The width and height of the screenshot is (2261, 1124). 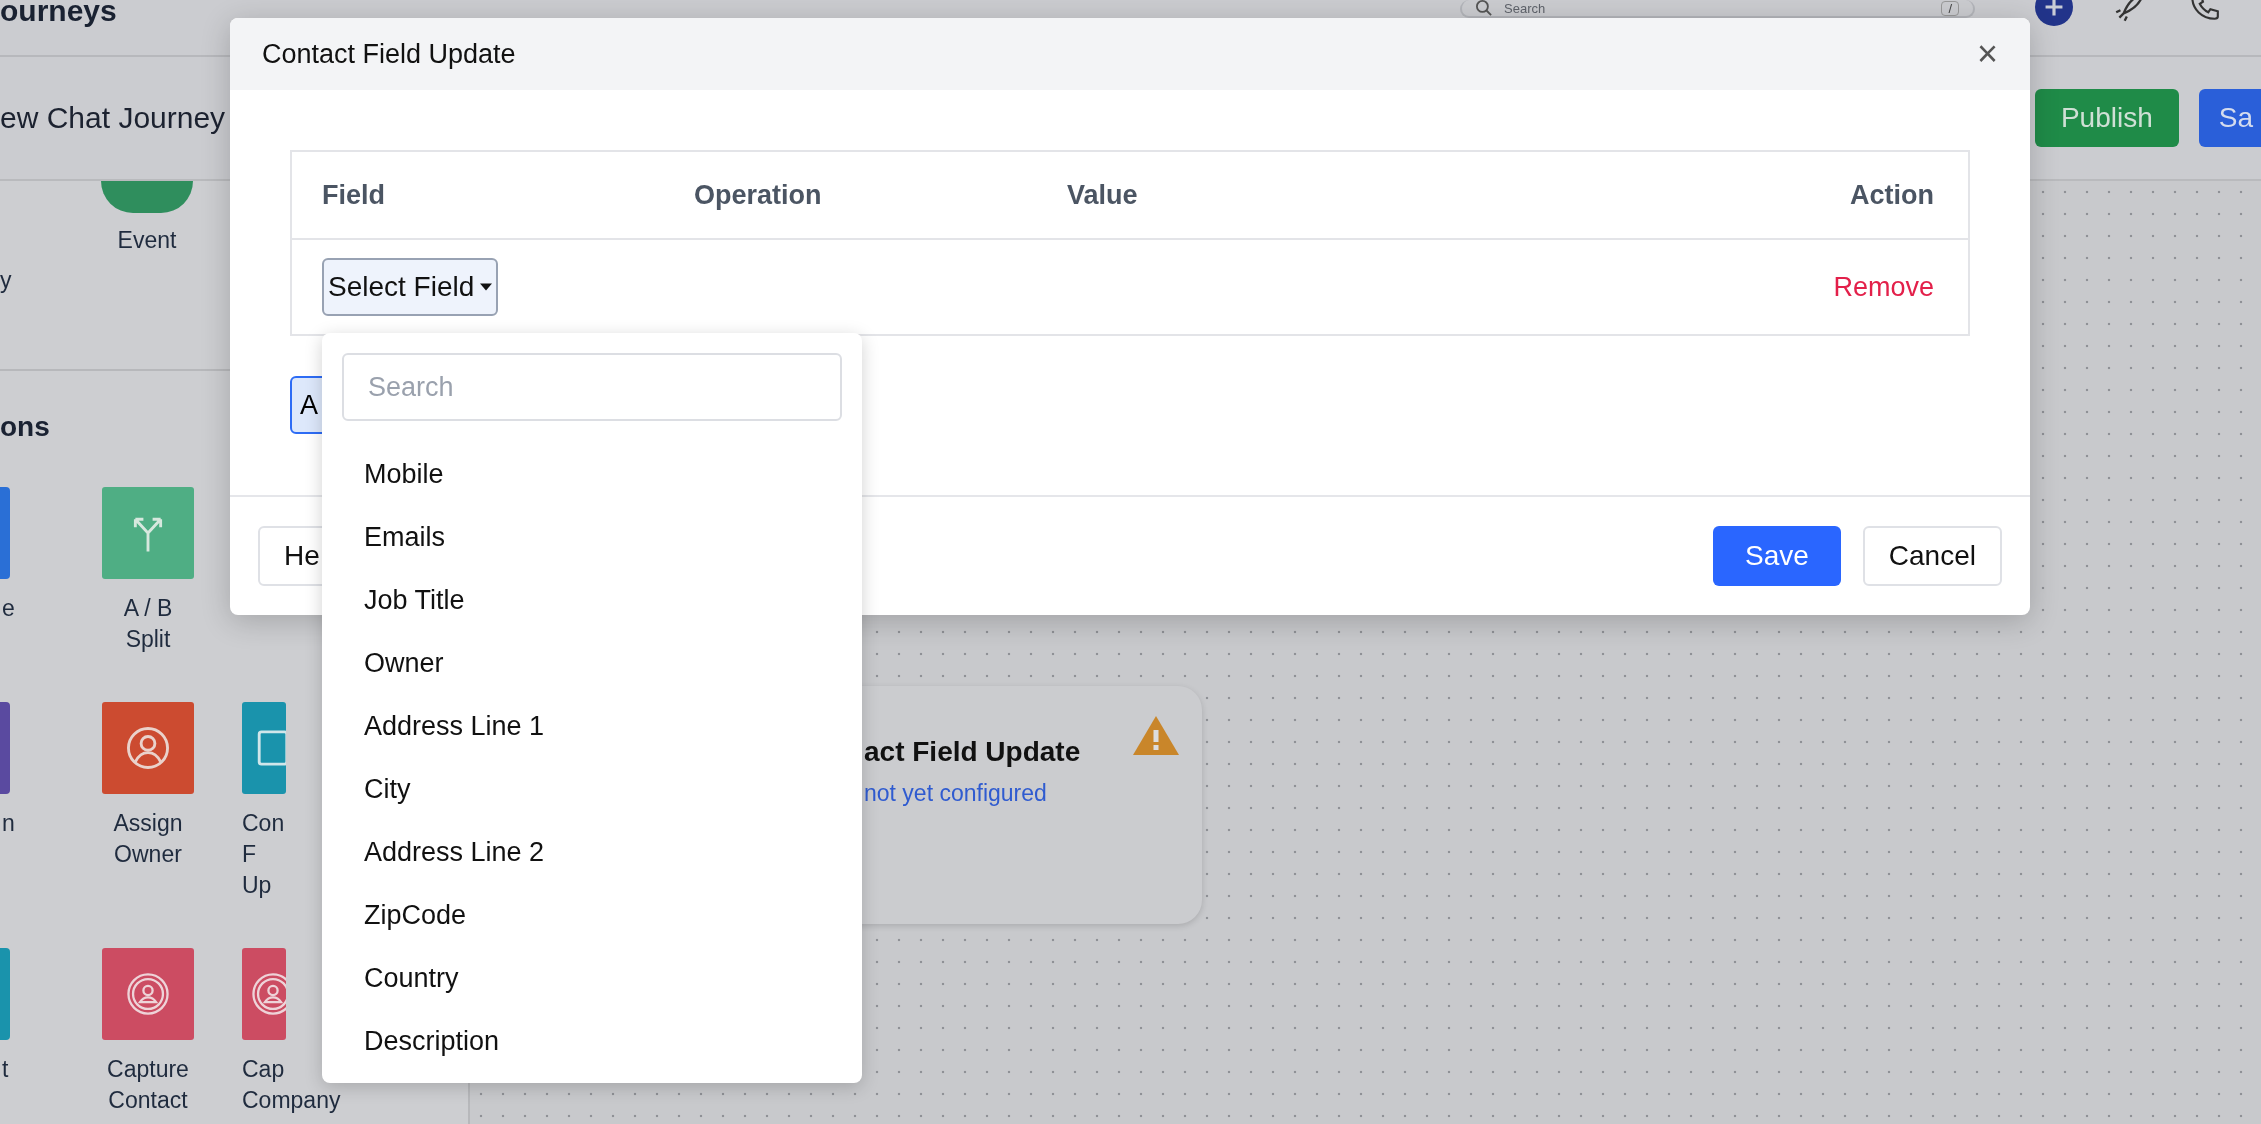 I want to click on tile-label: Event, so click(x=147, y=240).